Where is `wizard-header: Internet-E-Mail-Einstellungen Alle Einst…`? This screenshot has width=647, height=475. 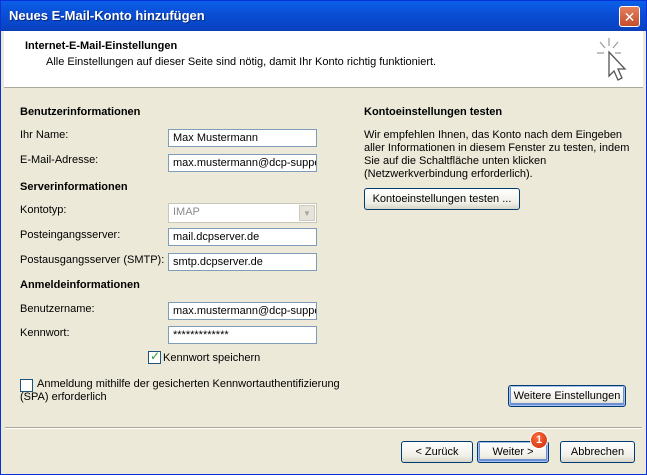
wizard-header: Internet-E-Mail-Einstellungen Alle Einst… is located at coordinates (323, 59).